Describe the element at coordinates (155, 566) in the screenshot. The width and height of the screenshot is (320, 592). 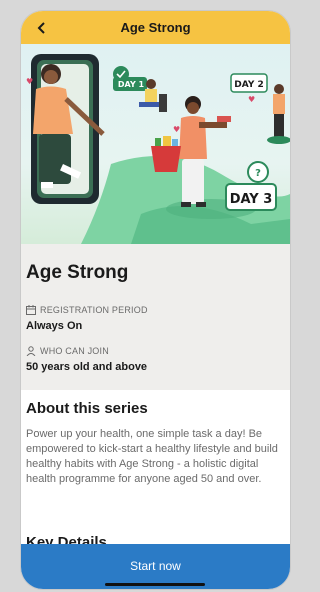
I see `start-now-button: Start now` at that location.